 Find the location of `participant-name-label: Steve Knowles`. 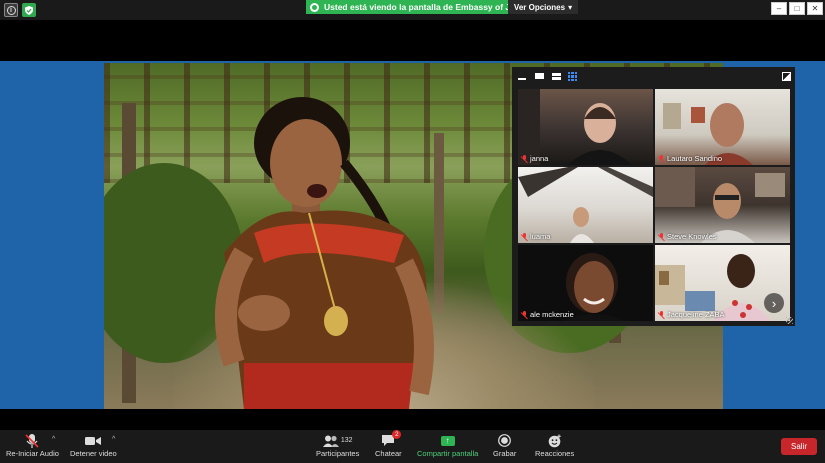

participant-name-label: Steve Knowles is located at coordinates (687, 236).